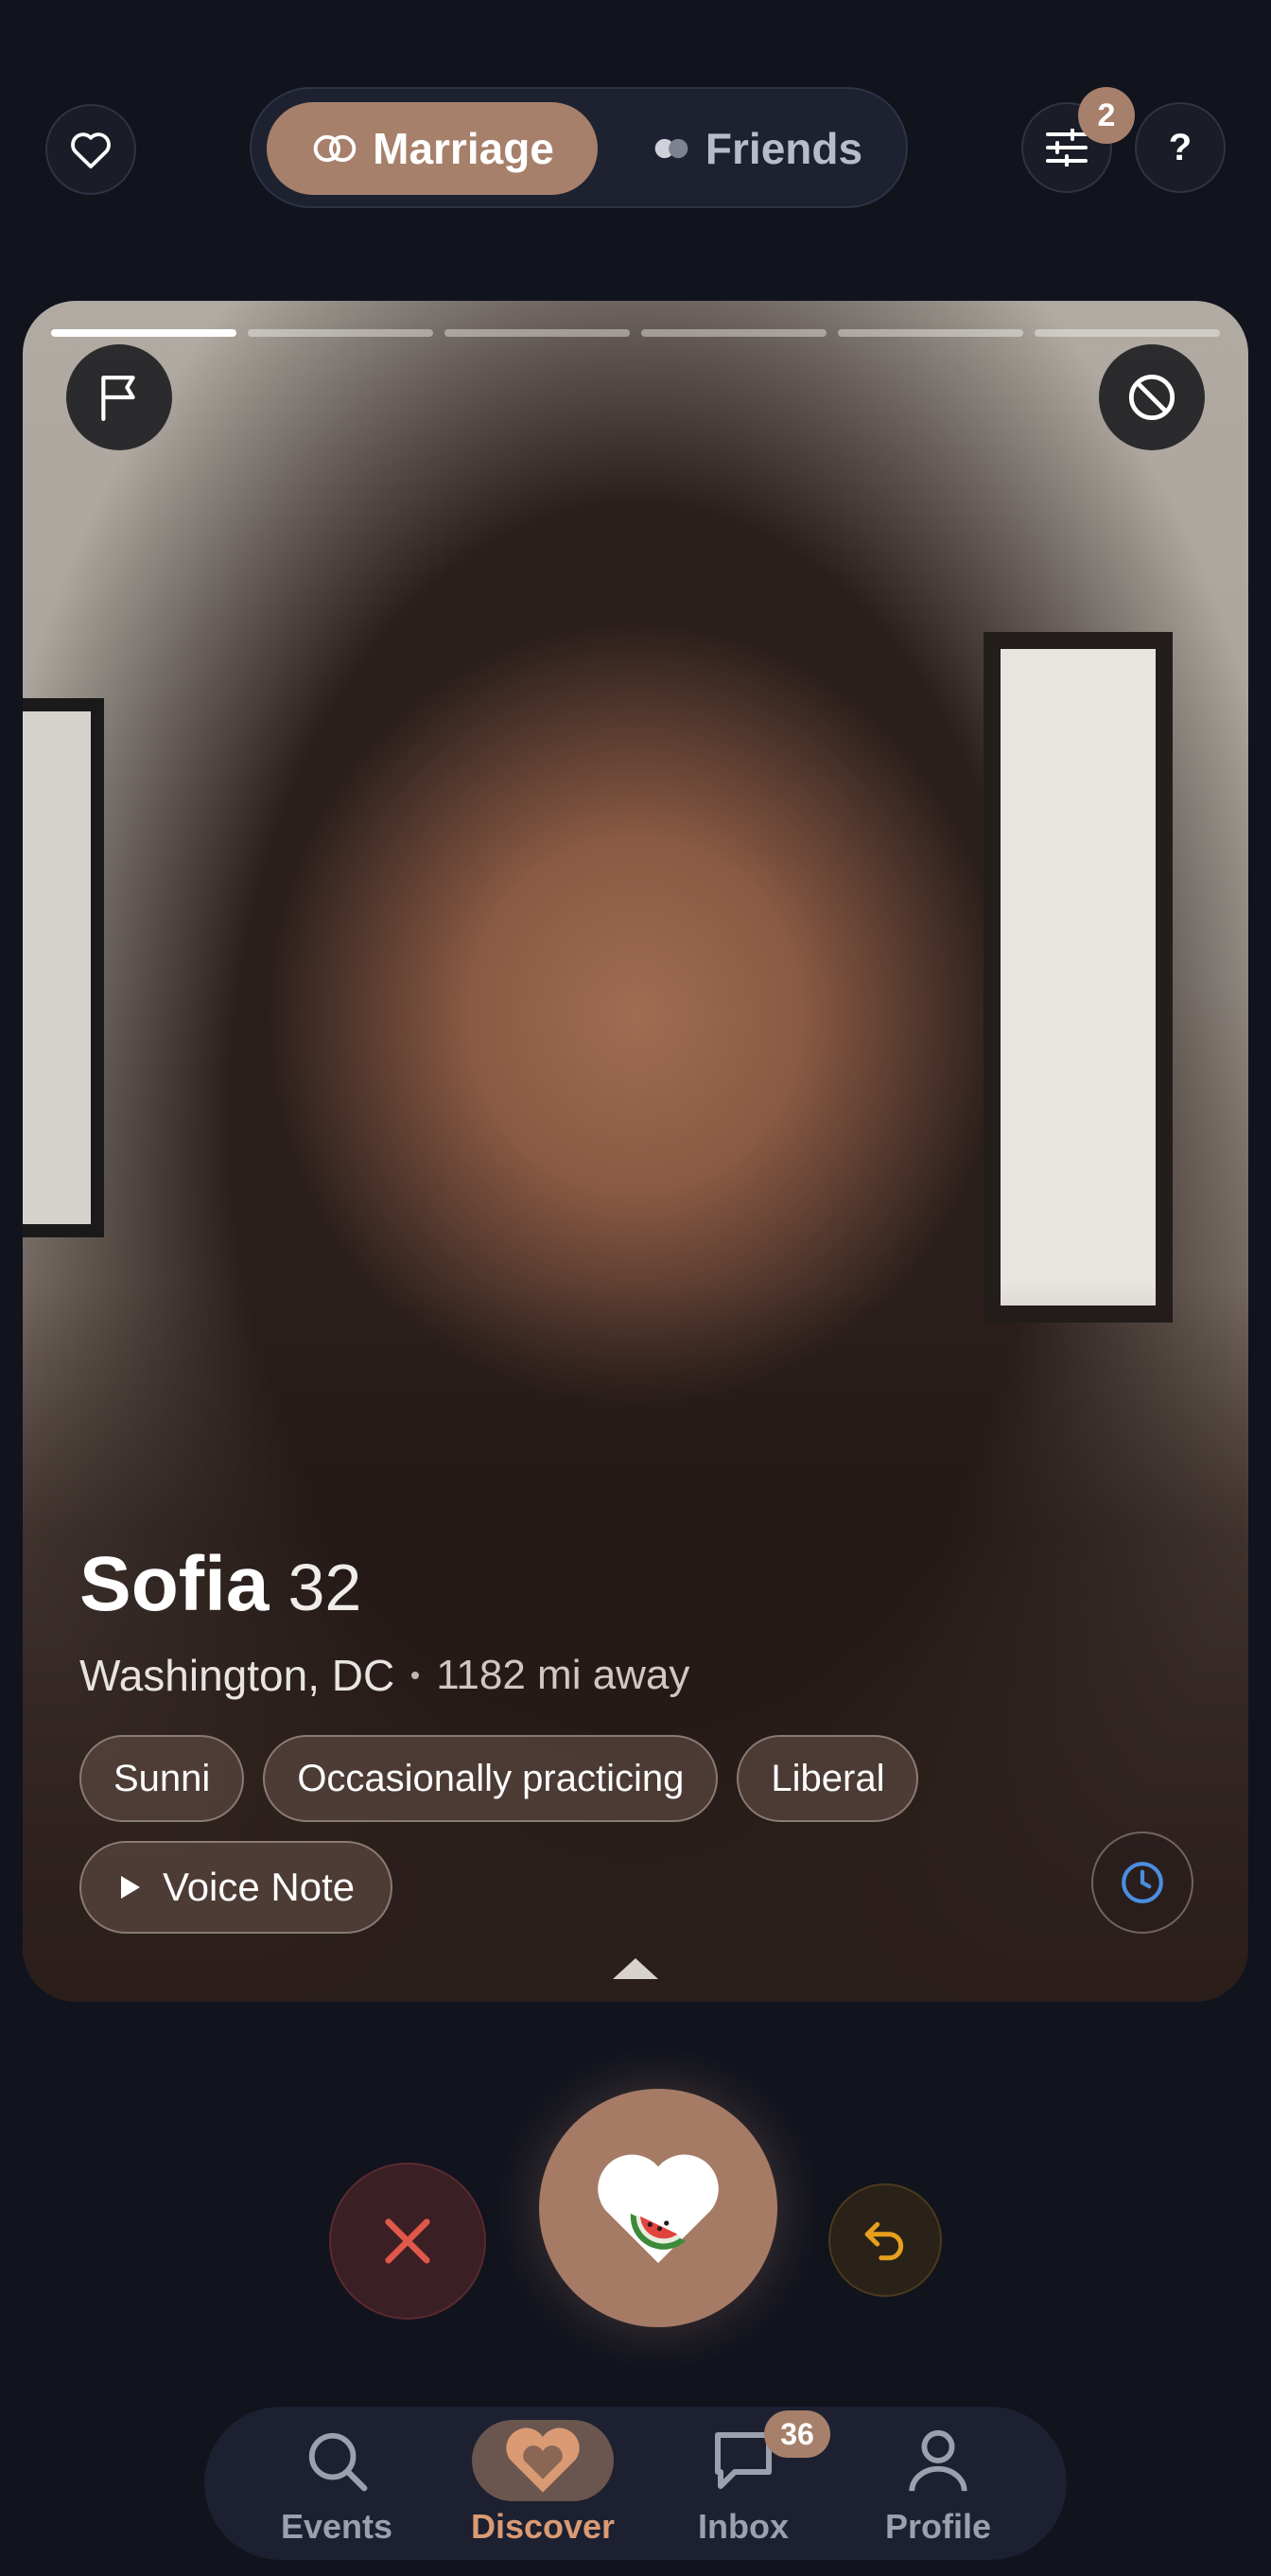 This screenshot has height=2576, width=1271. I want to click on profile-tags: Sunni Occasionally practicing Liberal, so click(499, 1779).